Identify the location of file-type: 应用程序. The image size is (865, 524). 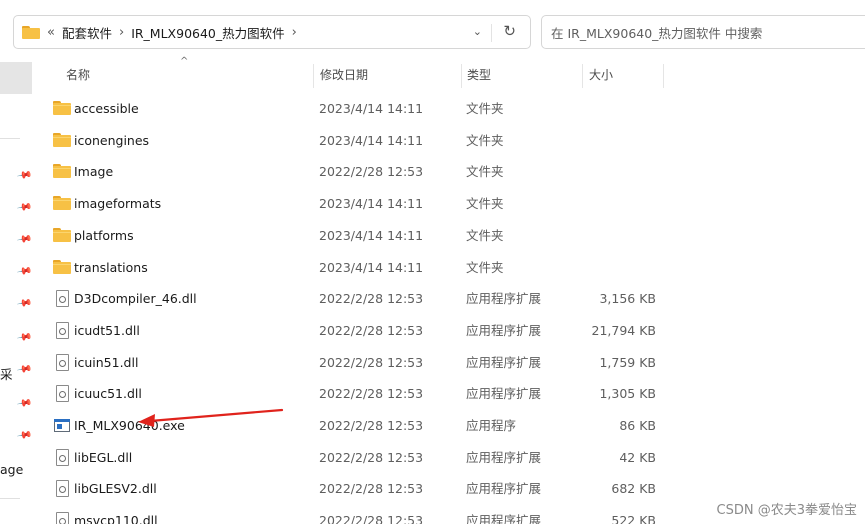
(491, 425).